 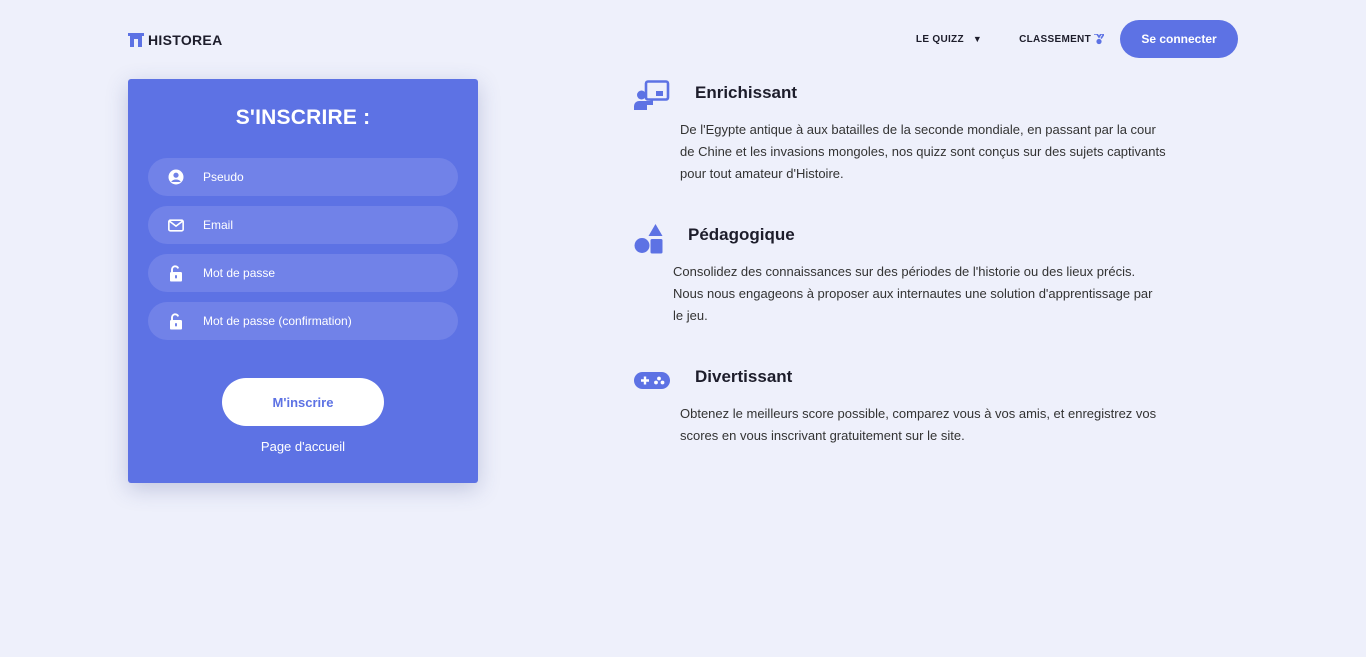 What do you see at coordinates (977, 39) in the screenshot?
I see `caret-down-icon: ▼` at bounding box center [977, 39].